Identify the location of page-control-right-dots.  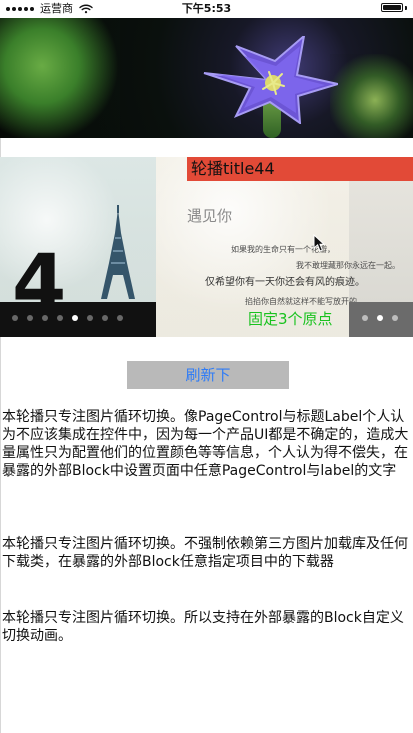
(380, 318).